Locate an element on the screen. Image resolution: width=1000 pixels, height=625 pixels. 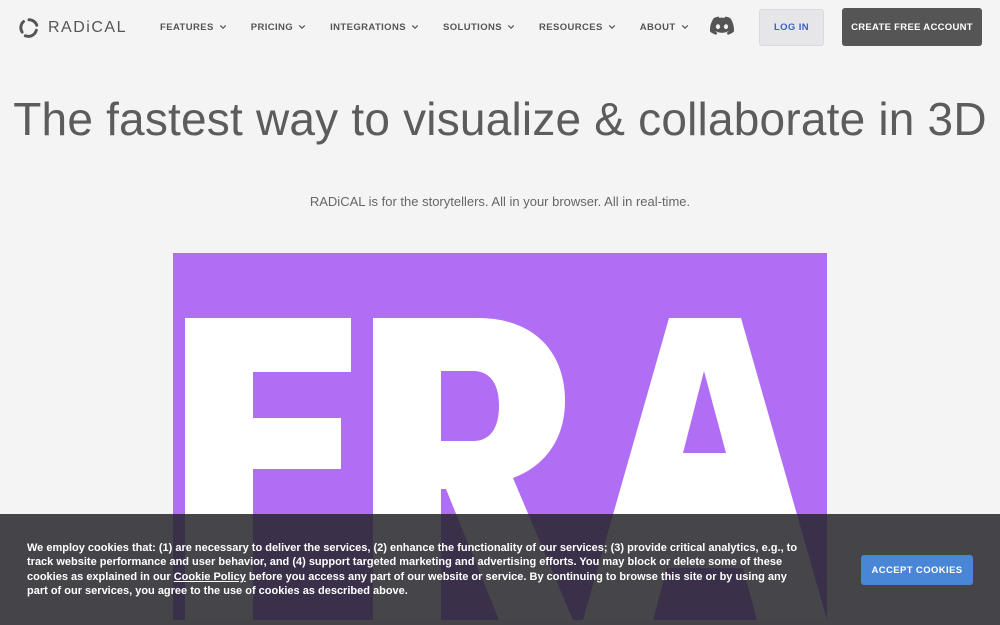
nav-item-label: PRICING is located at coordinates (272, 27).